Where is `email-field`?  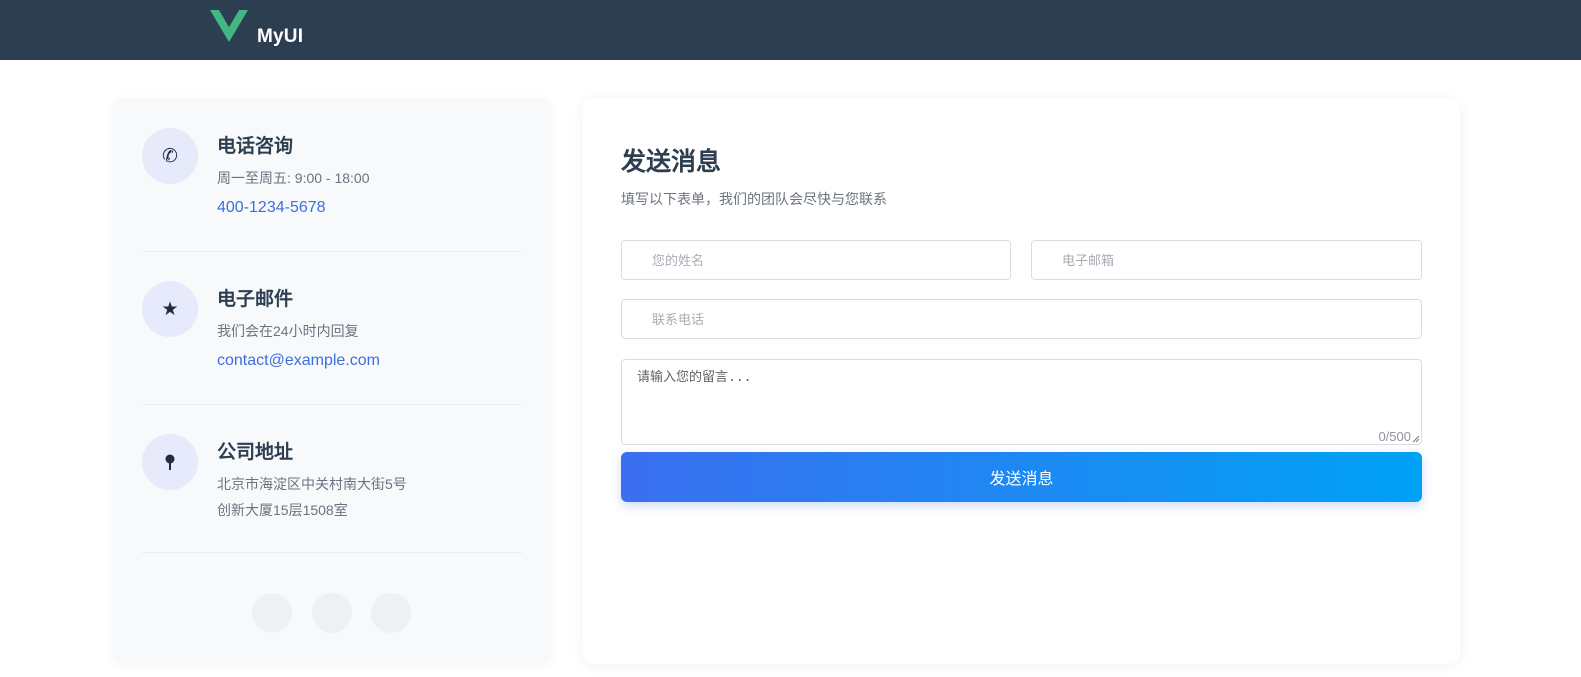
email-field is located at coordinates (1226, 260).